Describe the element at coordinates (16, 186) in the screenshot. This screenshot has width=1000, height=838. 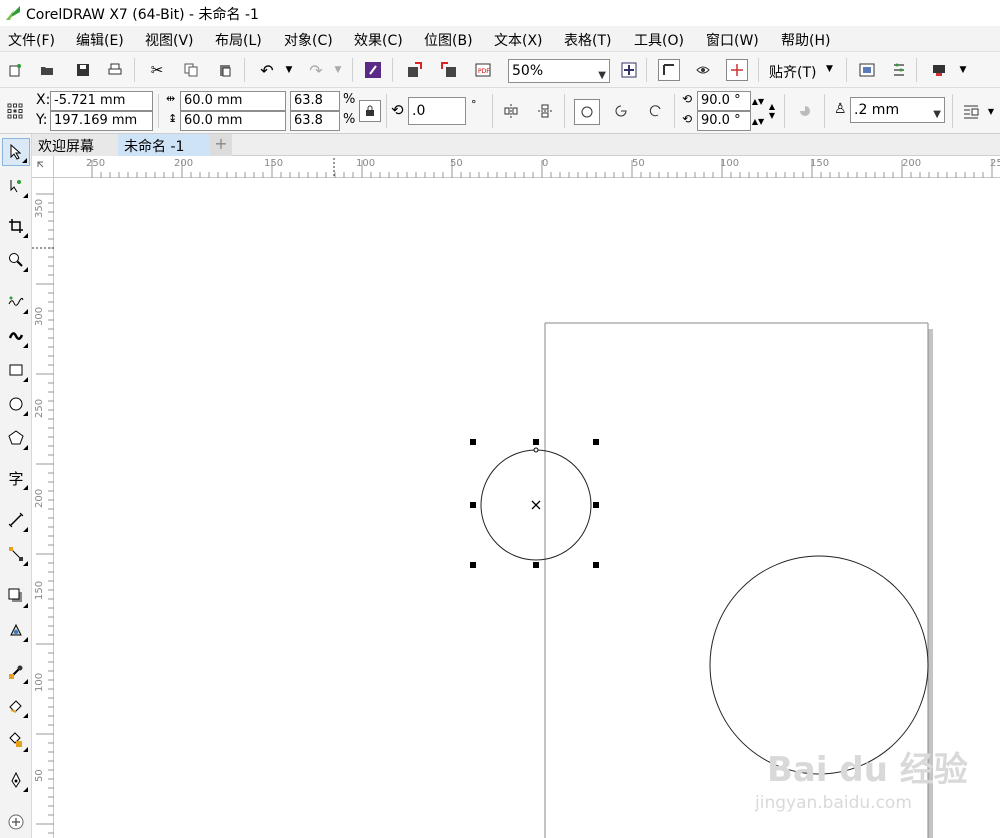
I see `shape-tool-icon` at that location.